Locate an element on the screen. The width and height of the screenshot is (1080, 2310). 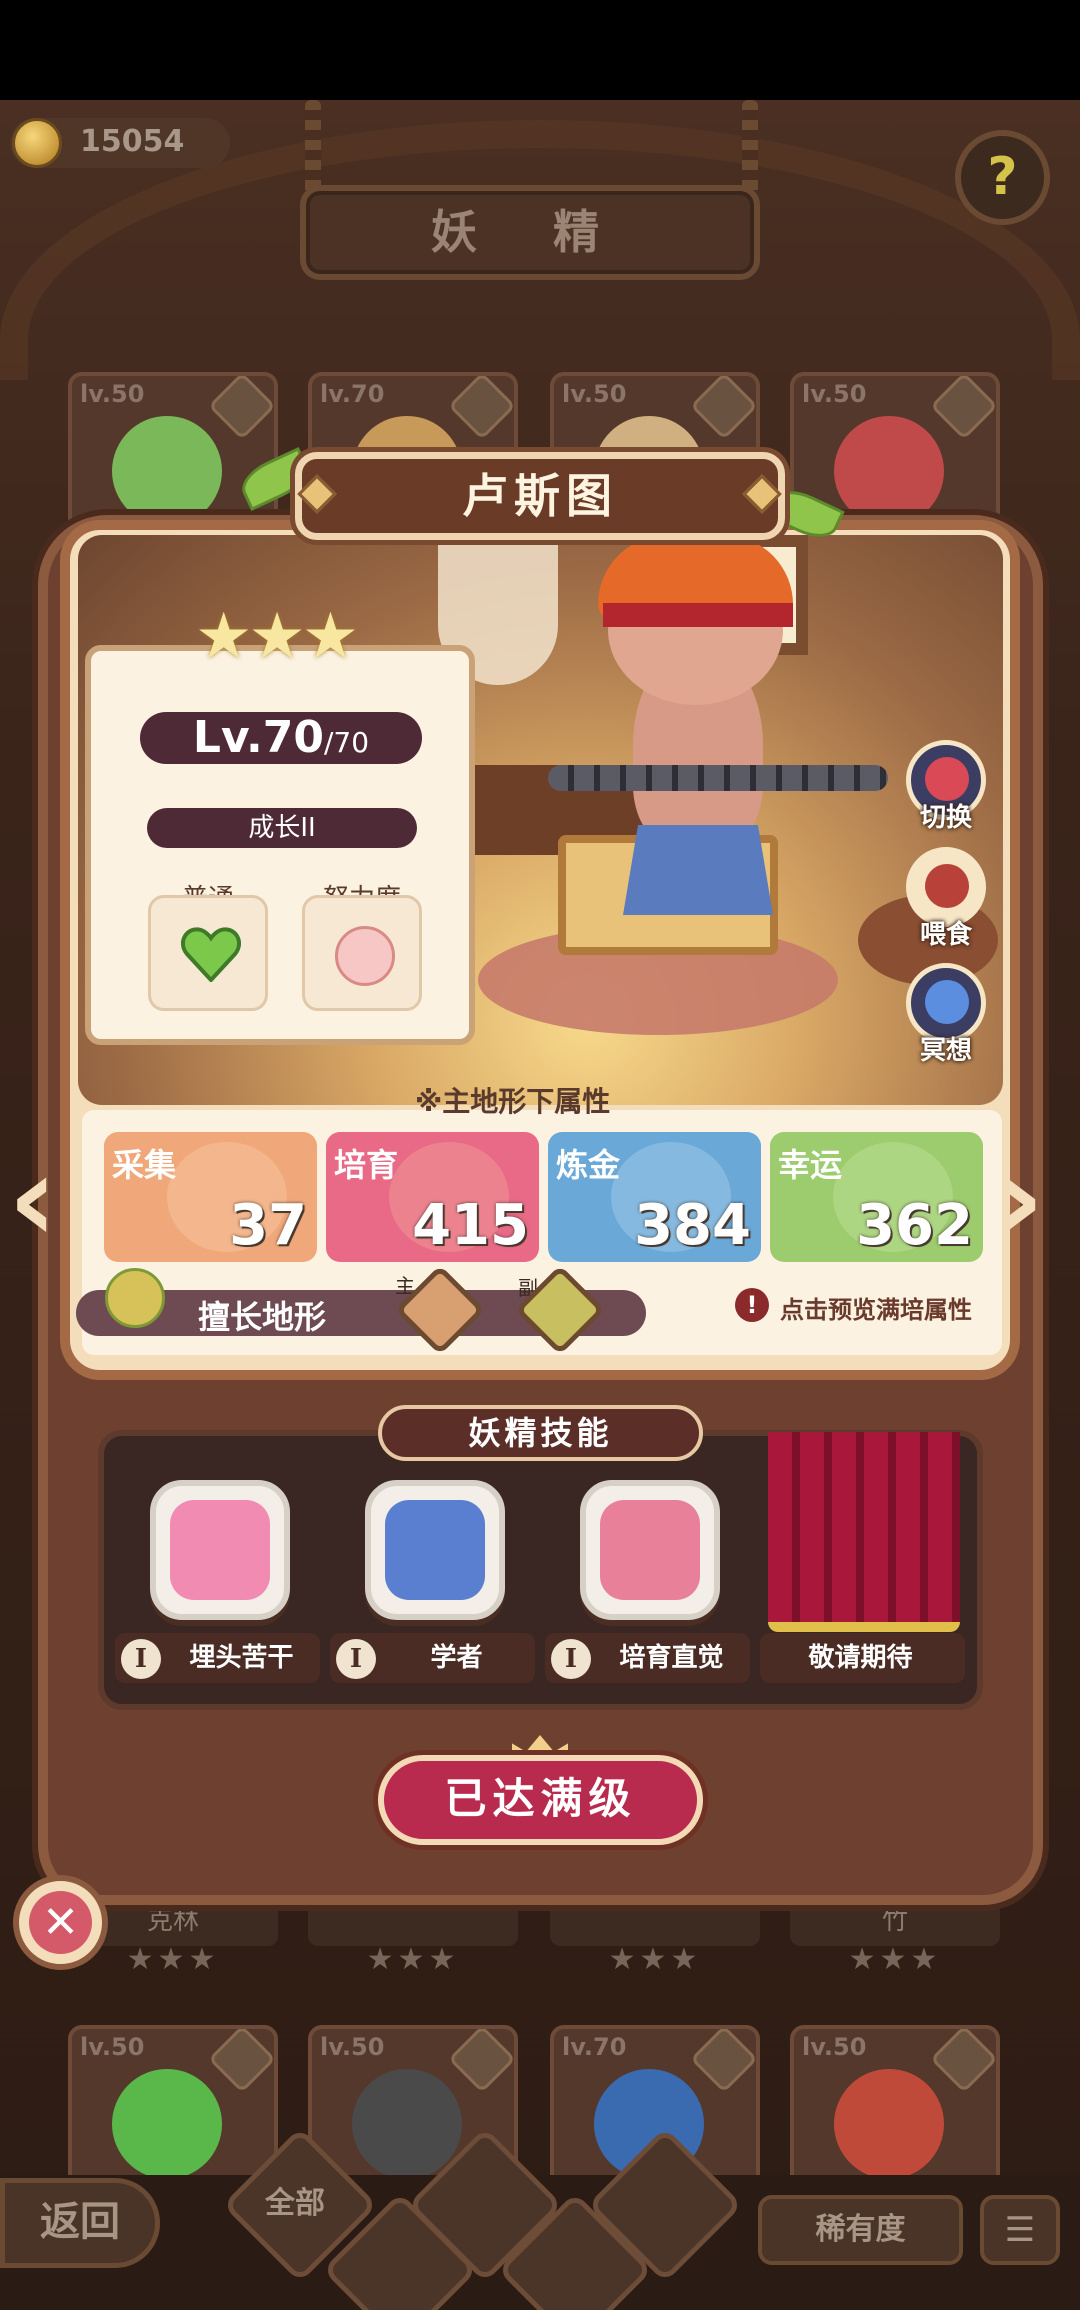
type-slot is located at coordinates (208, 953).